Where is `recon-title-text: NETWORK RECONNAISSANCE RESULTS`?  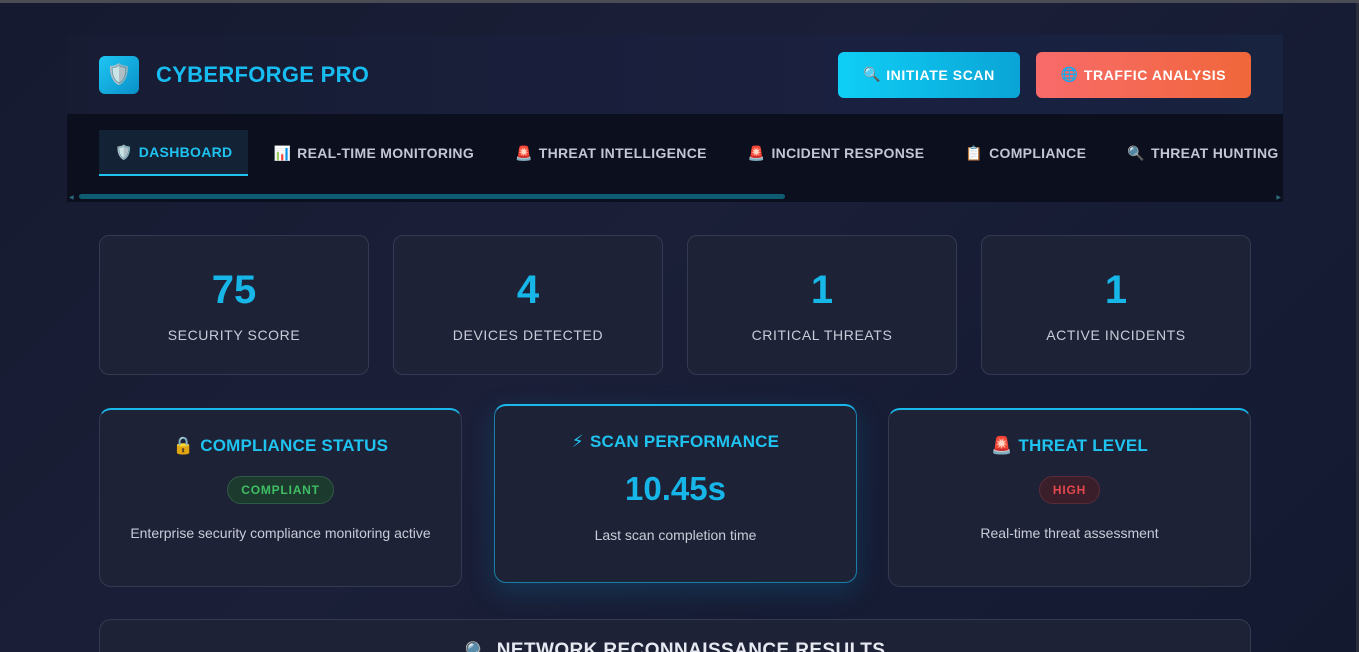 recon-title-text: NETWORK RECONNAISSANCE RESULTS is located at coordinates (691, 646).